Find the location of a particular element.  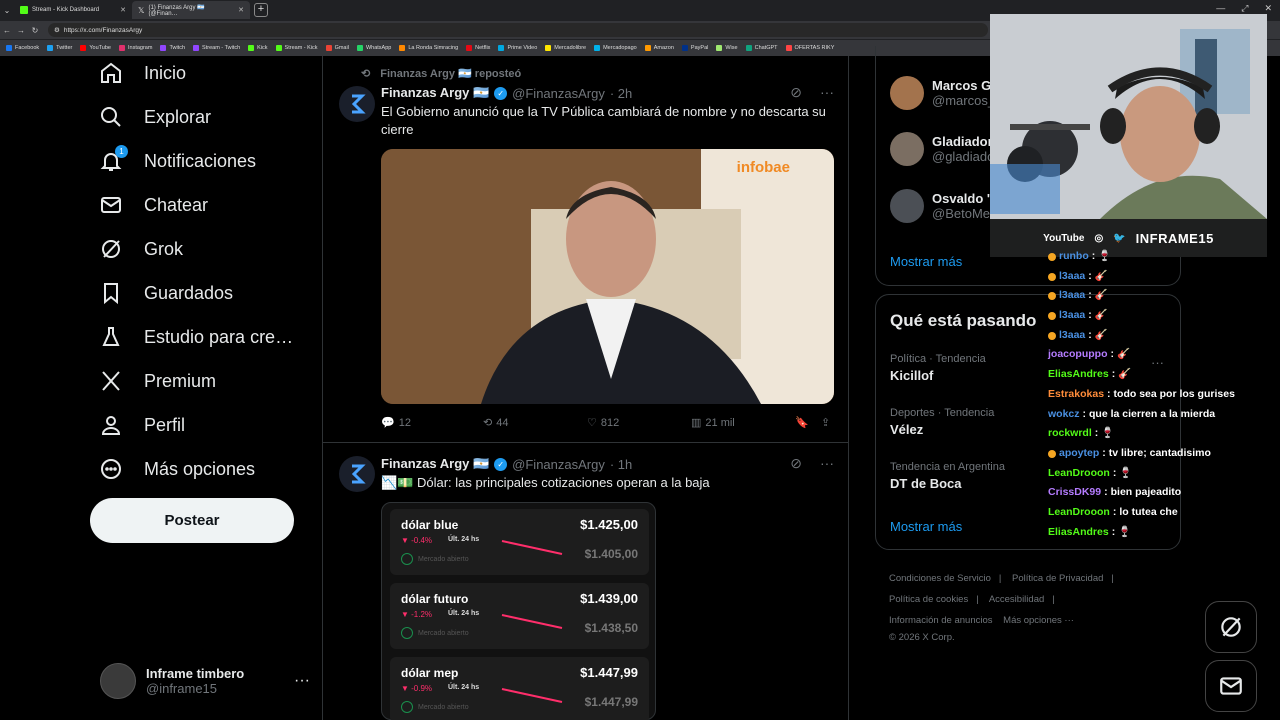

reply-button: 💬 12 is located at coordinates (432, 423).